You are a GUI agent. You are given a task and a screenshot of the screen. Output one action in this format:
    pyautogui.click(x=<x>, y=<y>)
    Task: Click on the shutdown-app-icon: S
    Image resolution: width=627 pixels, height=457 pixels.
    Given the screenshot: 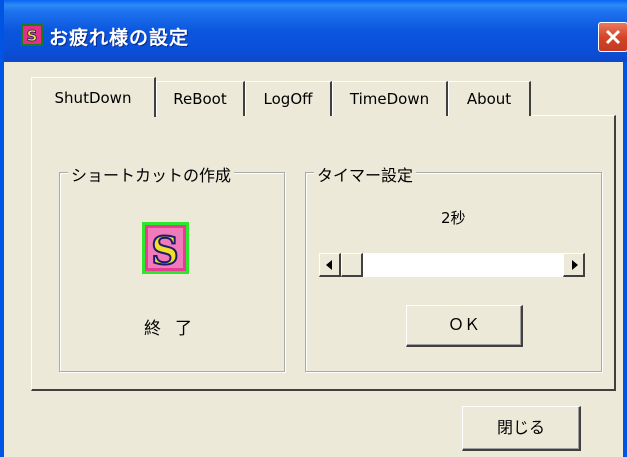 What is the action you would take?
    pyautogui.click(x=165, y=247)
    